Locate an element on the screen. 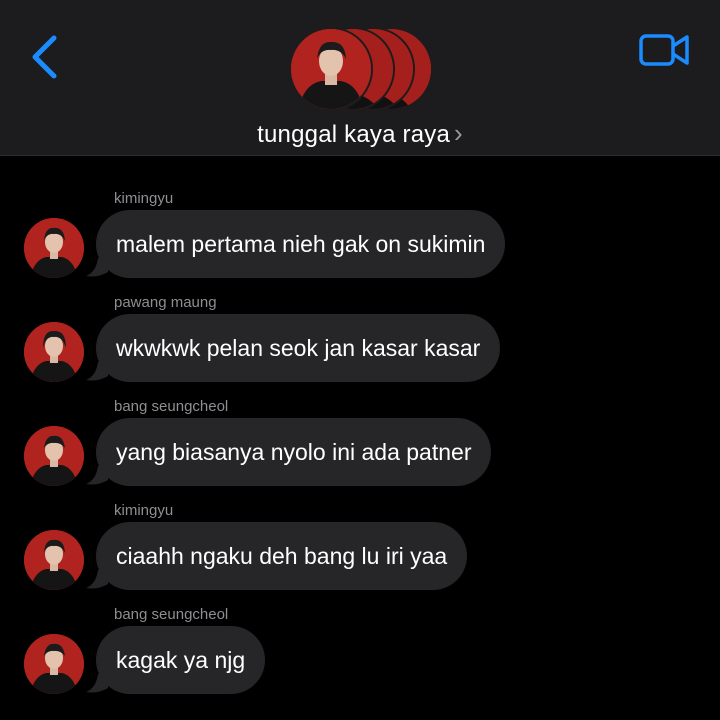  message-bubble: kagak ya njg is located at coordinates (181, 660).